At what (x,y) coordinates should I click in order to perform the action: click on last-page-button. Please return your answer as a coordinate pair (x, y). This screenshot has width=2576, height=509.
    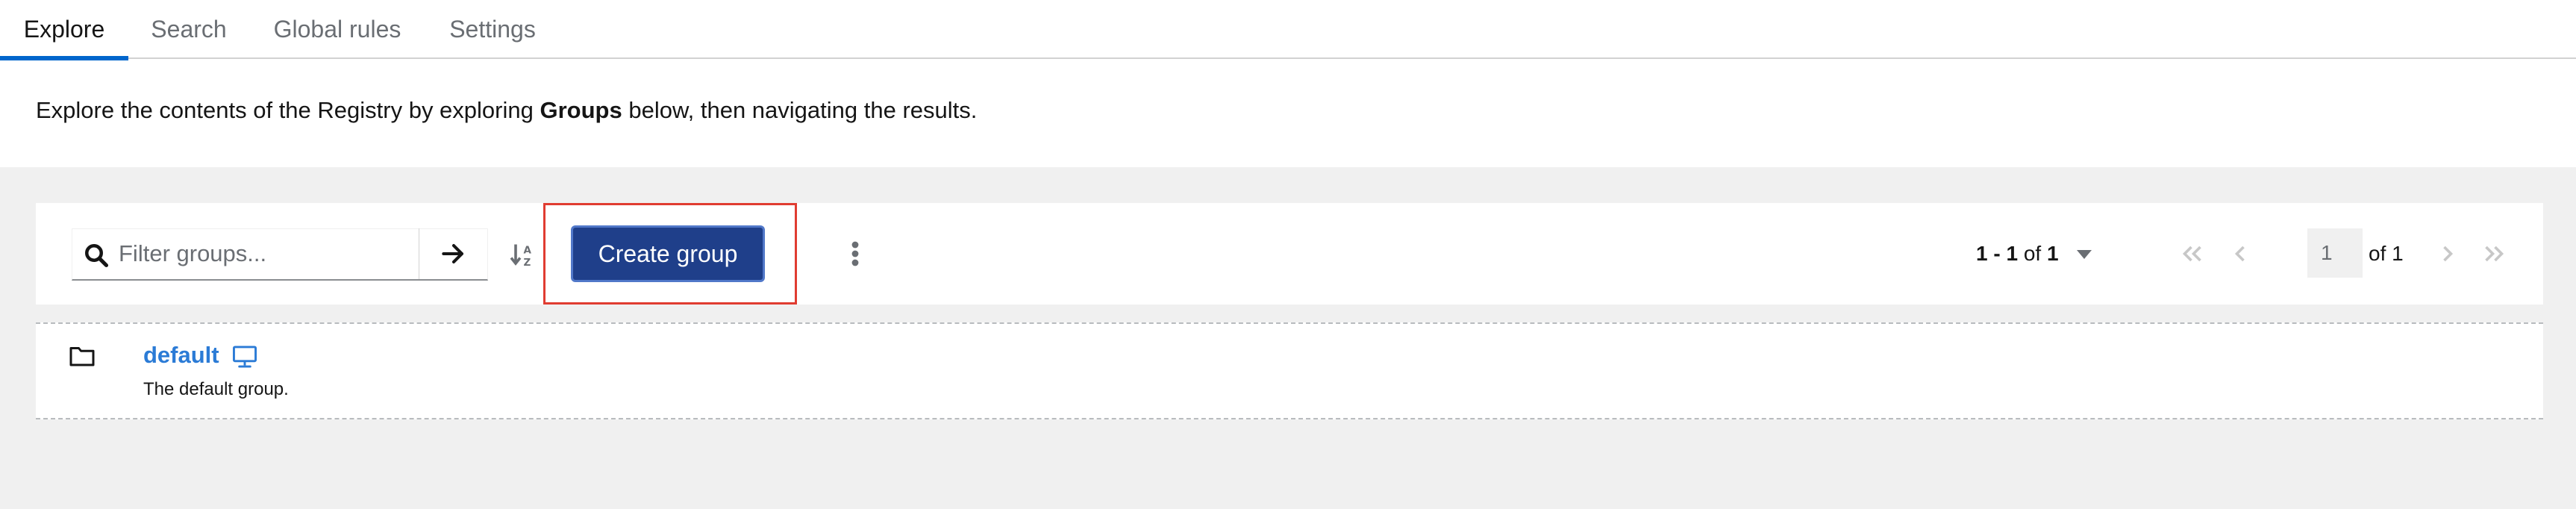
    Looking at the image, I should click on (2494, 254).